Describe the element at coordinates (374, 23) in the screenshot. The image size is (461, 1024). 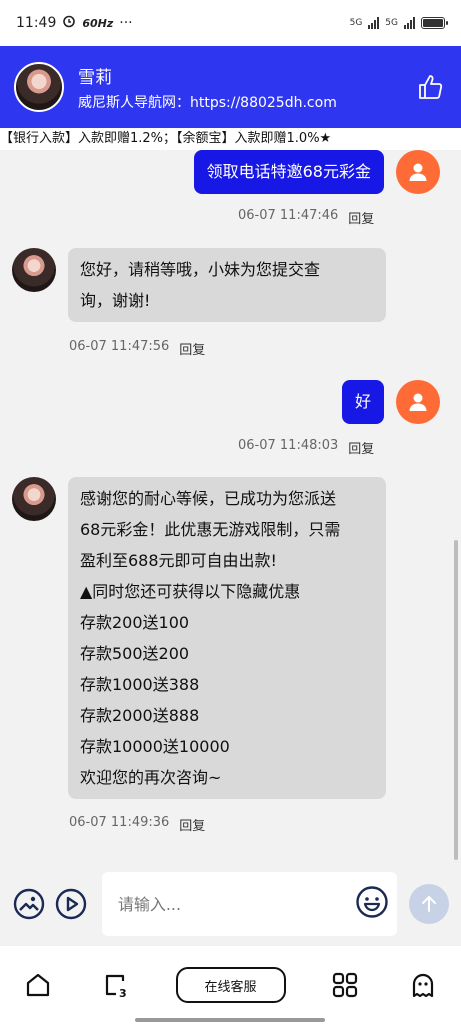
I see `signal-icon` at that location.